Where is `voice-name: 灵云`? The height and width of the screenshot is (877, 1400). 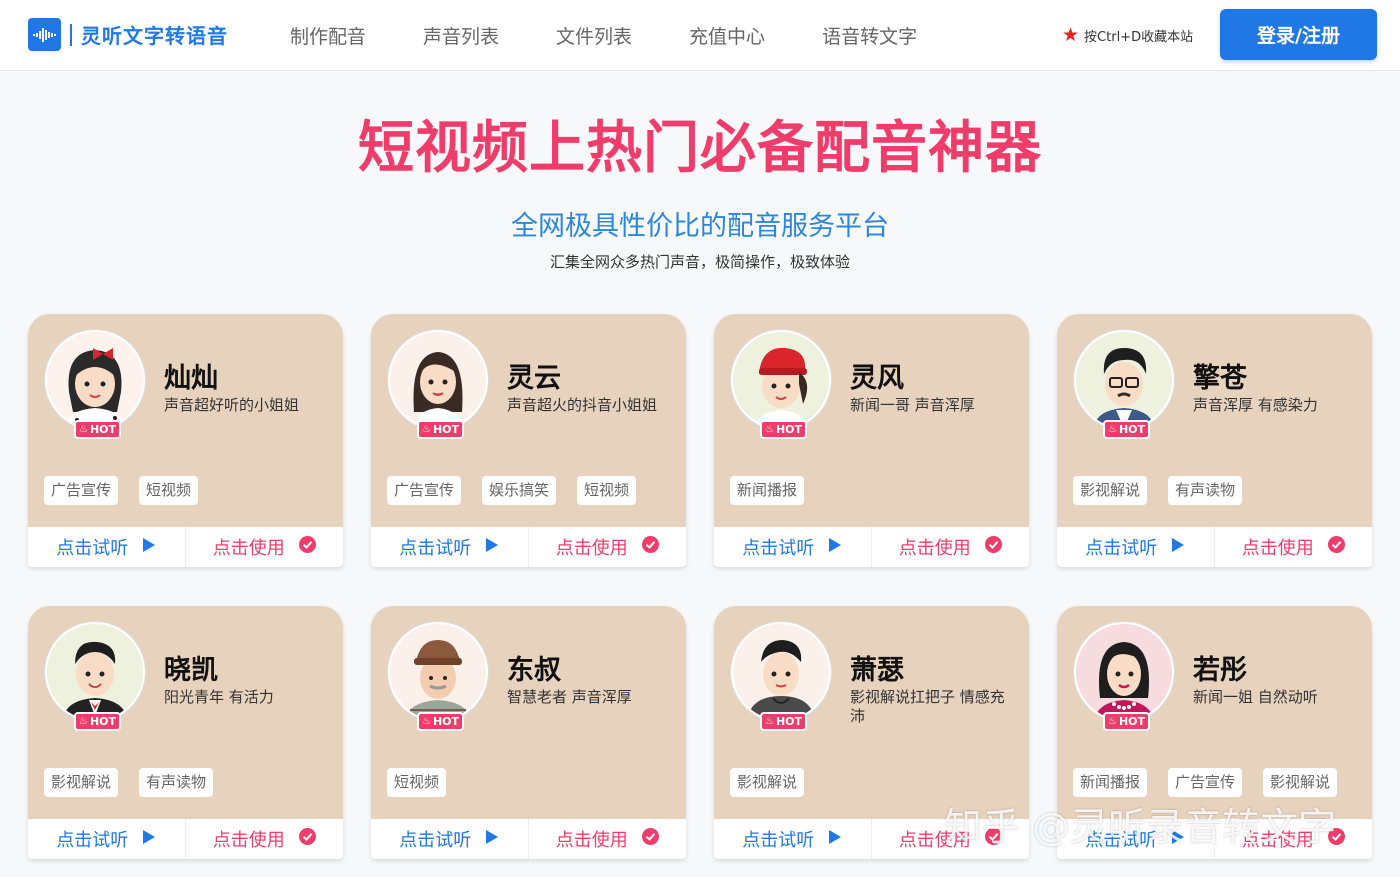
voice-name: 灵云 is located at coordinates (534, 378).